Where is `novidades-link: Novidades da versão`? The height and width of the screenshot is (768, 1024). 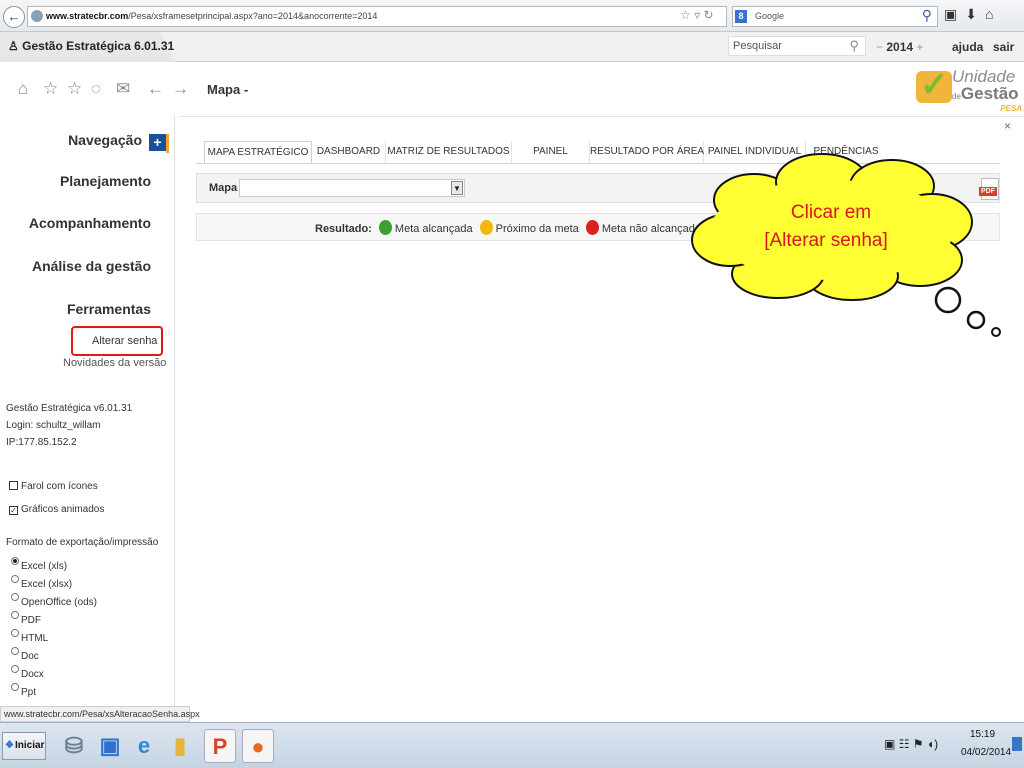 novidades-link: Novidades da versão is located at coordinates (114, 363).